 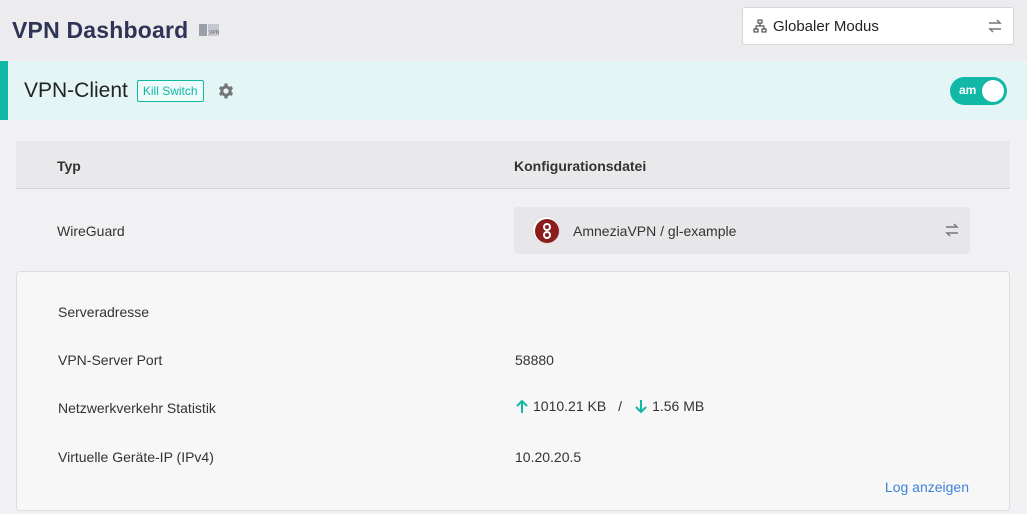 I want to click on vpn-server-port-value: 58880, so click(x=534, y=360).